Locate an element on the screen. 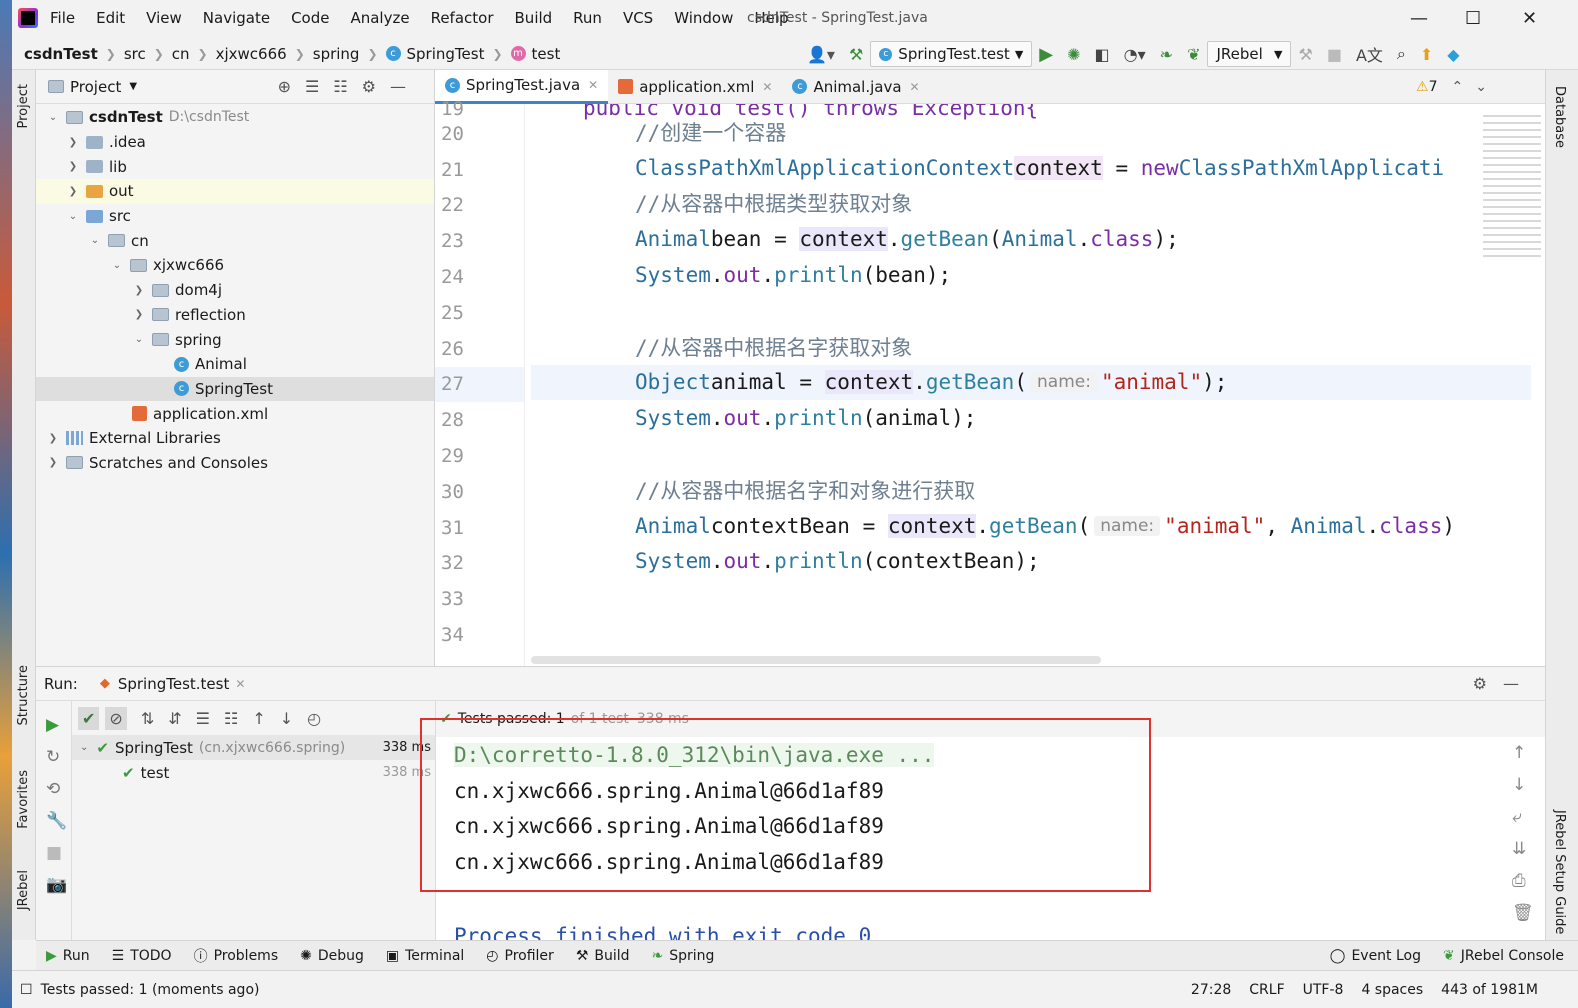 The width and height of the screenshot is (1578, 1008). menu-run: Run is located at coordinates (587, 18).